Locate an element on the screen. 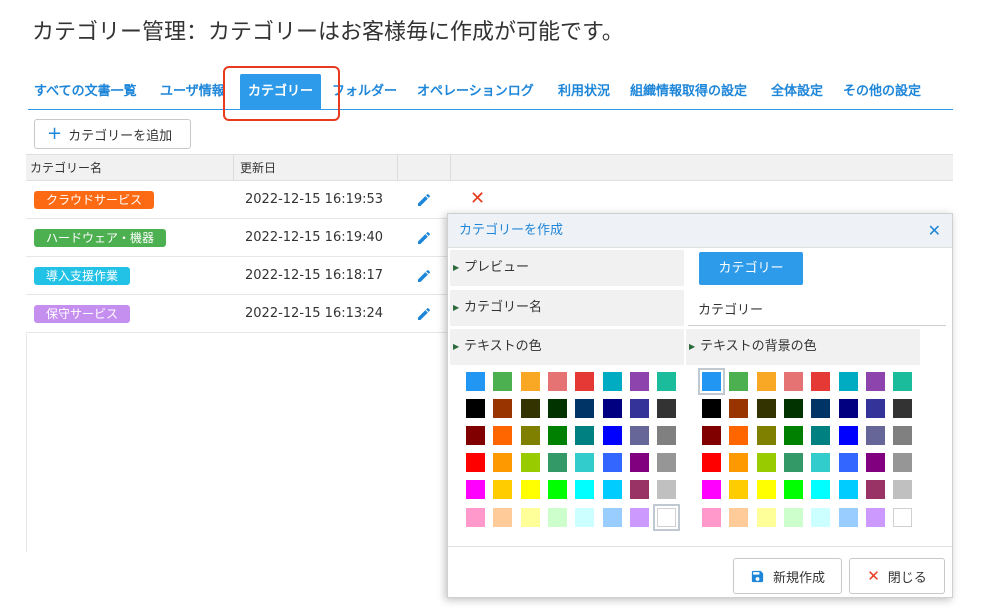 The image size is (1000, 613). tab-usage: 利用状況 is located at coordinates (584, 91).